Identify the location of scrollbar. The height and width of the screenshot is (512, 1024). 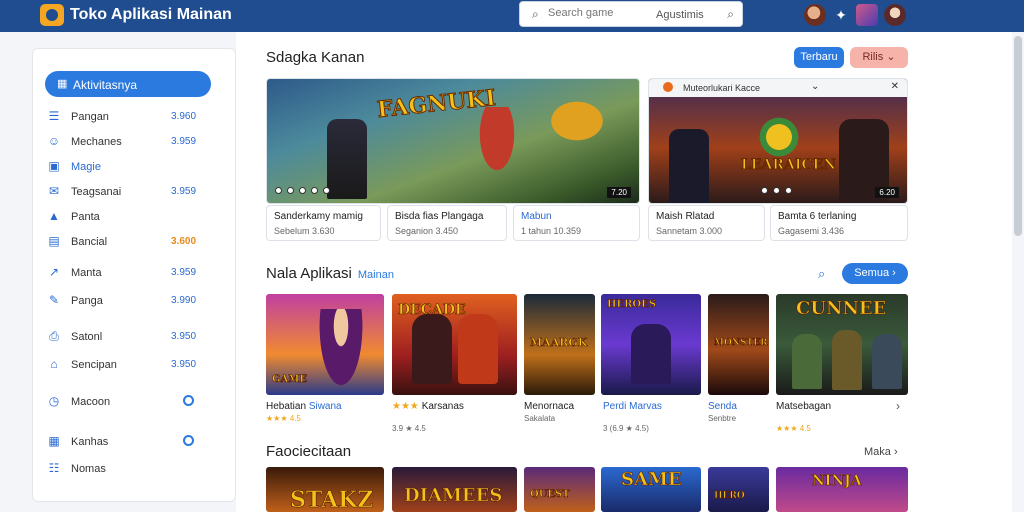
(1018, 136).